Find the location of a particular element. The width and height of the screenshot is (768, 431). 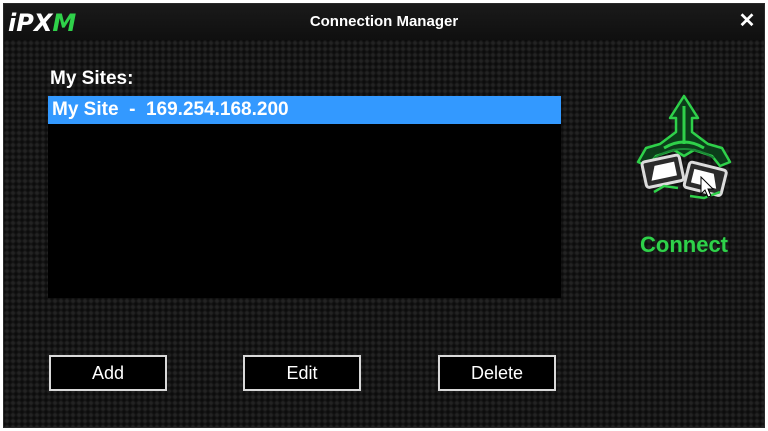

add-button: Add is located at coordinates (108, 373).